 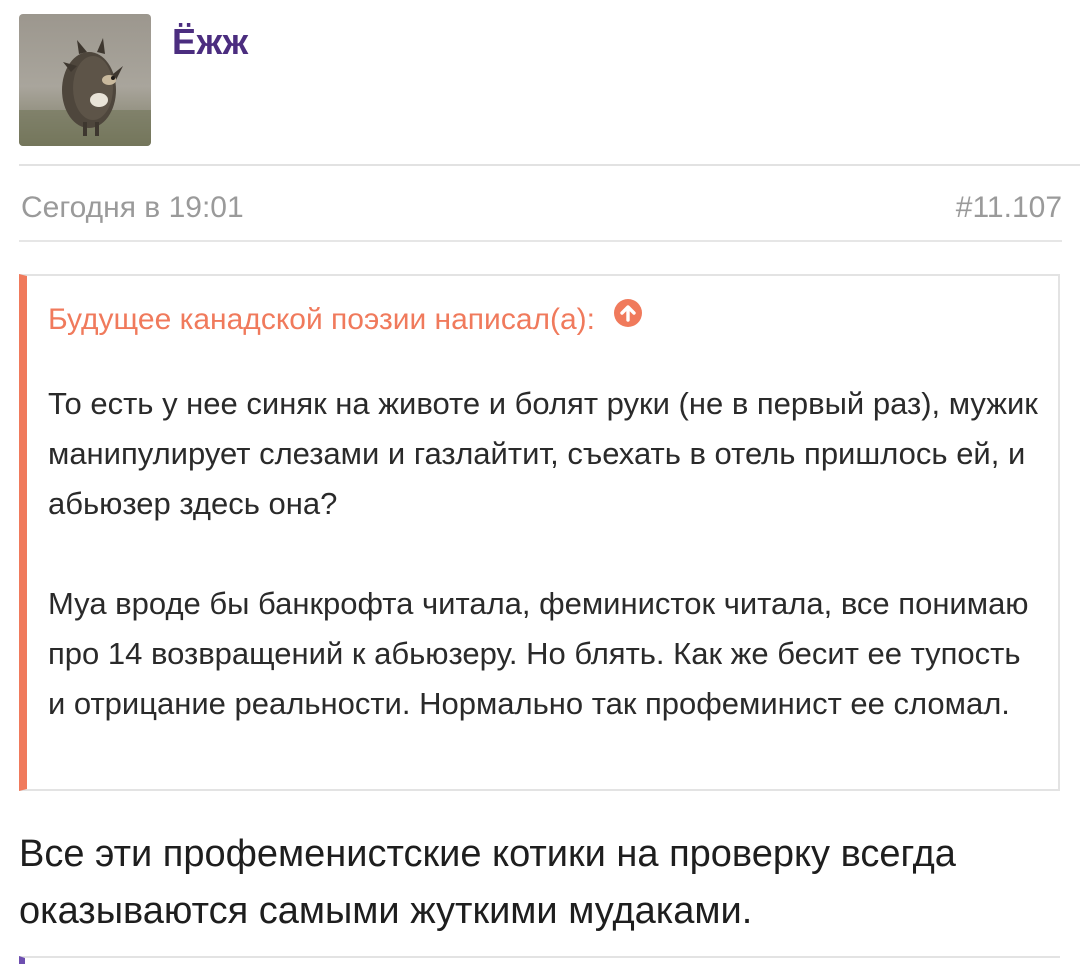 I want to click on hedgehog-avatar-icon, so click(x=85, y=80).